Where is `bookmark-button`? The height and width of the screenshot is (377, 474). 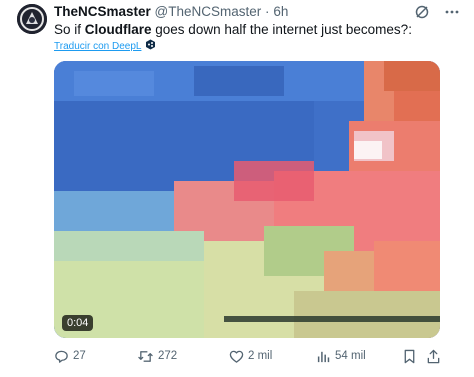
bookmark-button is located at coordinates (409, 356).